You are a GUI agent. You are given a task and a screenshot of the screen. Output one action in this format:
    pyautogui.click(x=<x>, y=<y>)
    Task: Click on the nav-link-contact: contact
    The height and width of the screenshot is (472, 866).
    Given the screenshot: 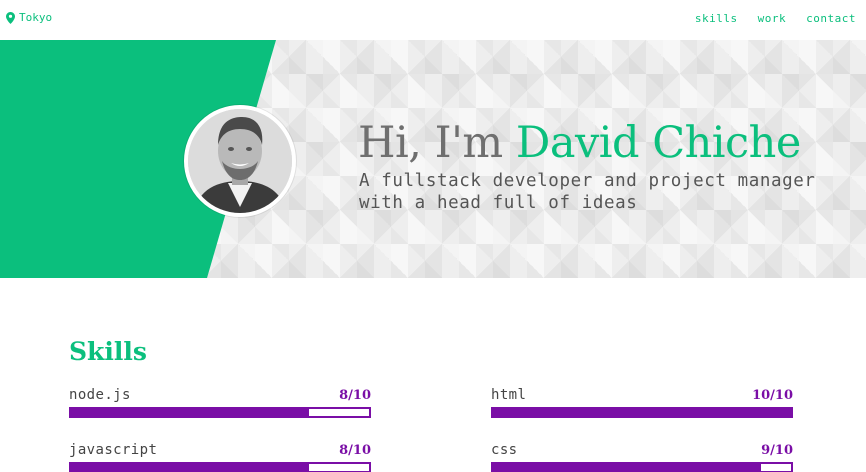 What is the action you would take?
    pyautogui.click(x=831, y=18)
    